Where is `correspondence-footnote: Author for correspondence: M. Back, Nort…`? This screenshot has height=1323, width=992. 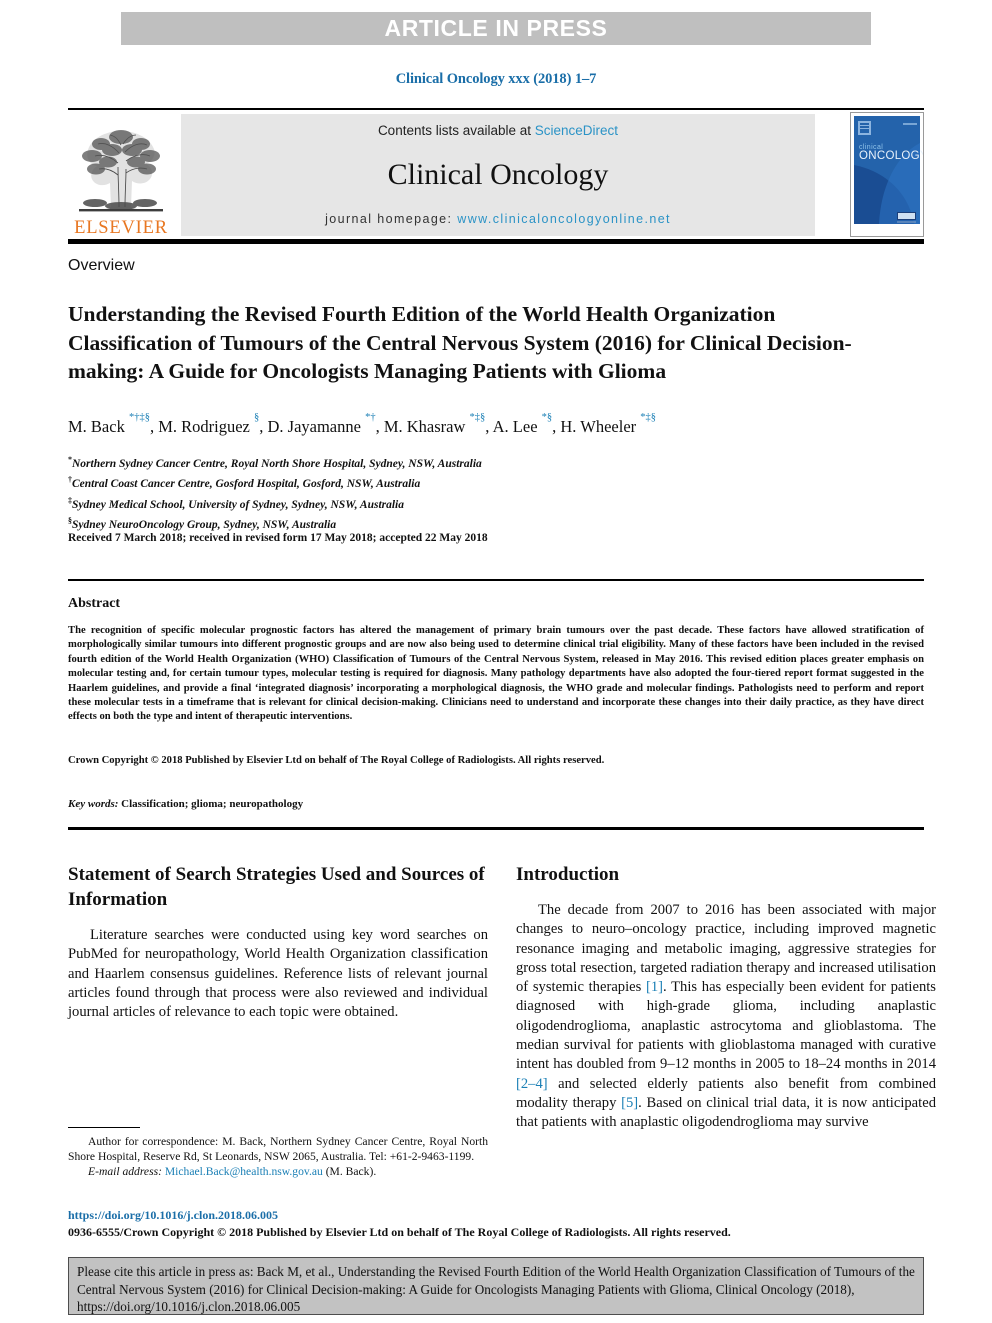 correspondence-footnote: Author for correspondence: M. Back, Nort… is located at coordinates (278, 1157).